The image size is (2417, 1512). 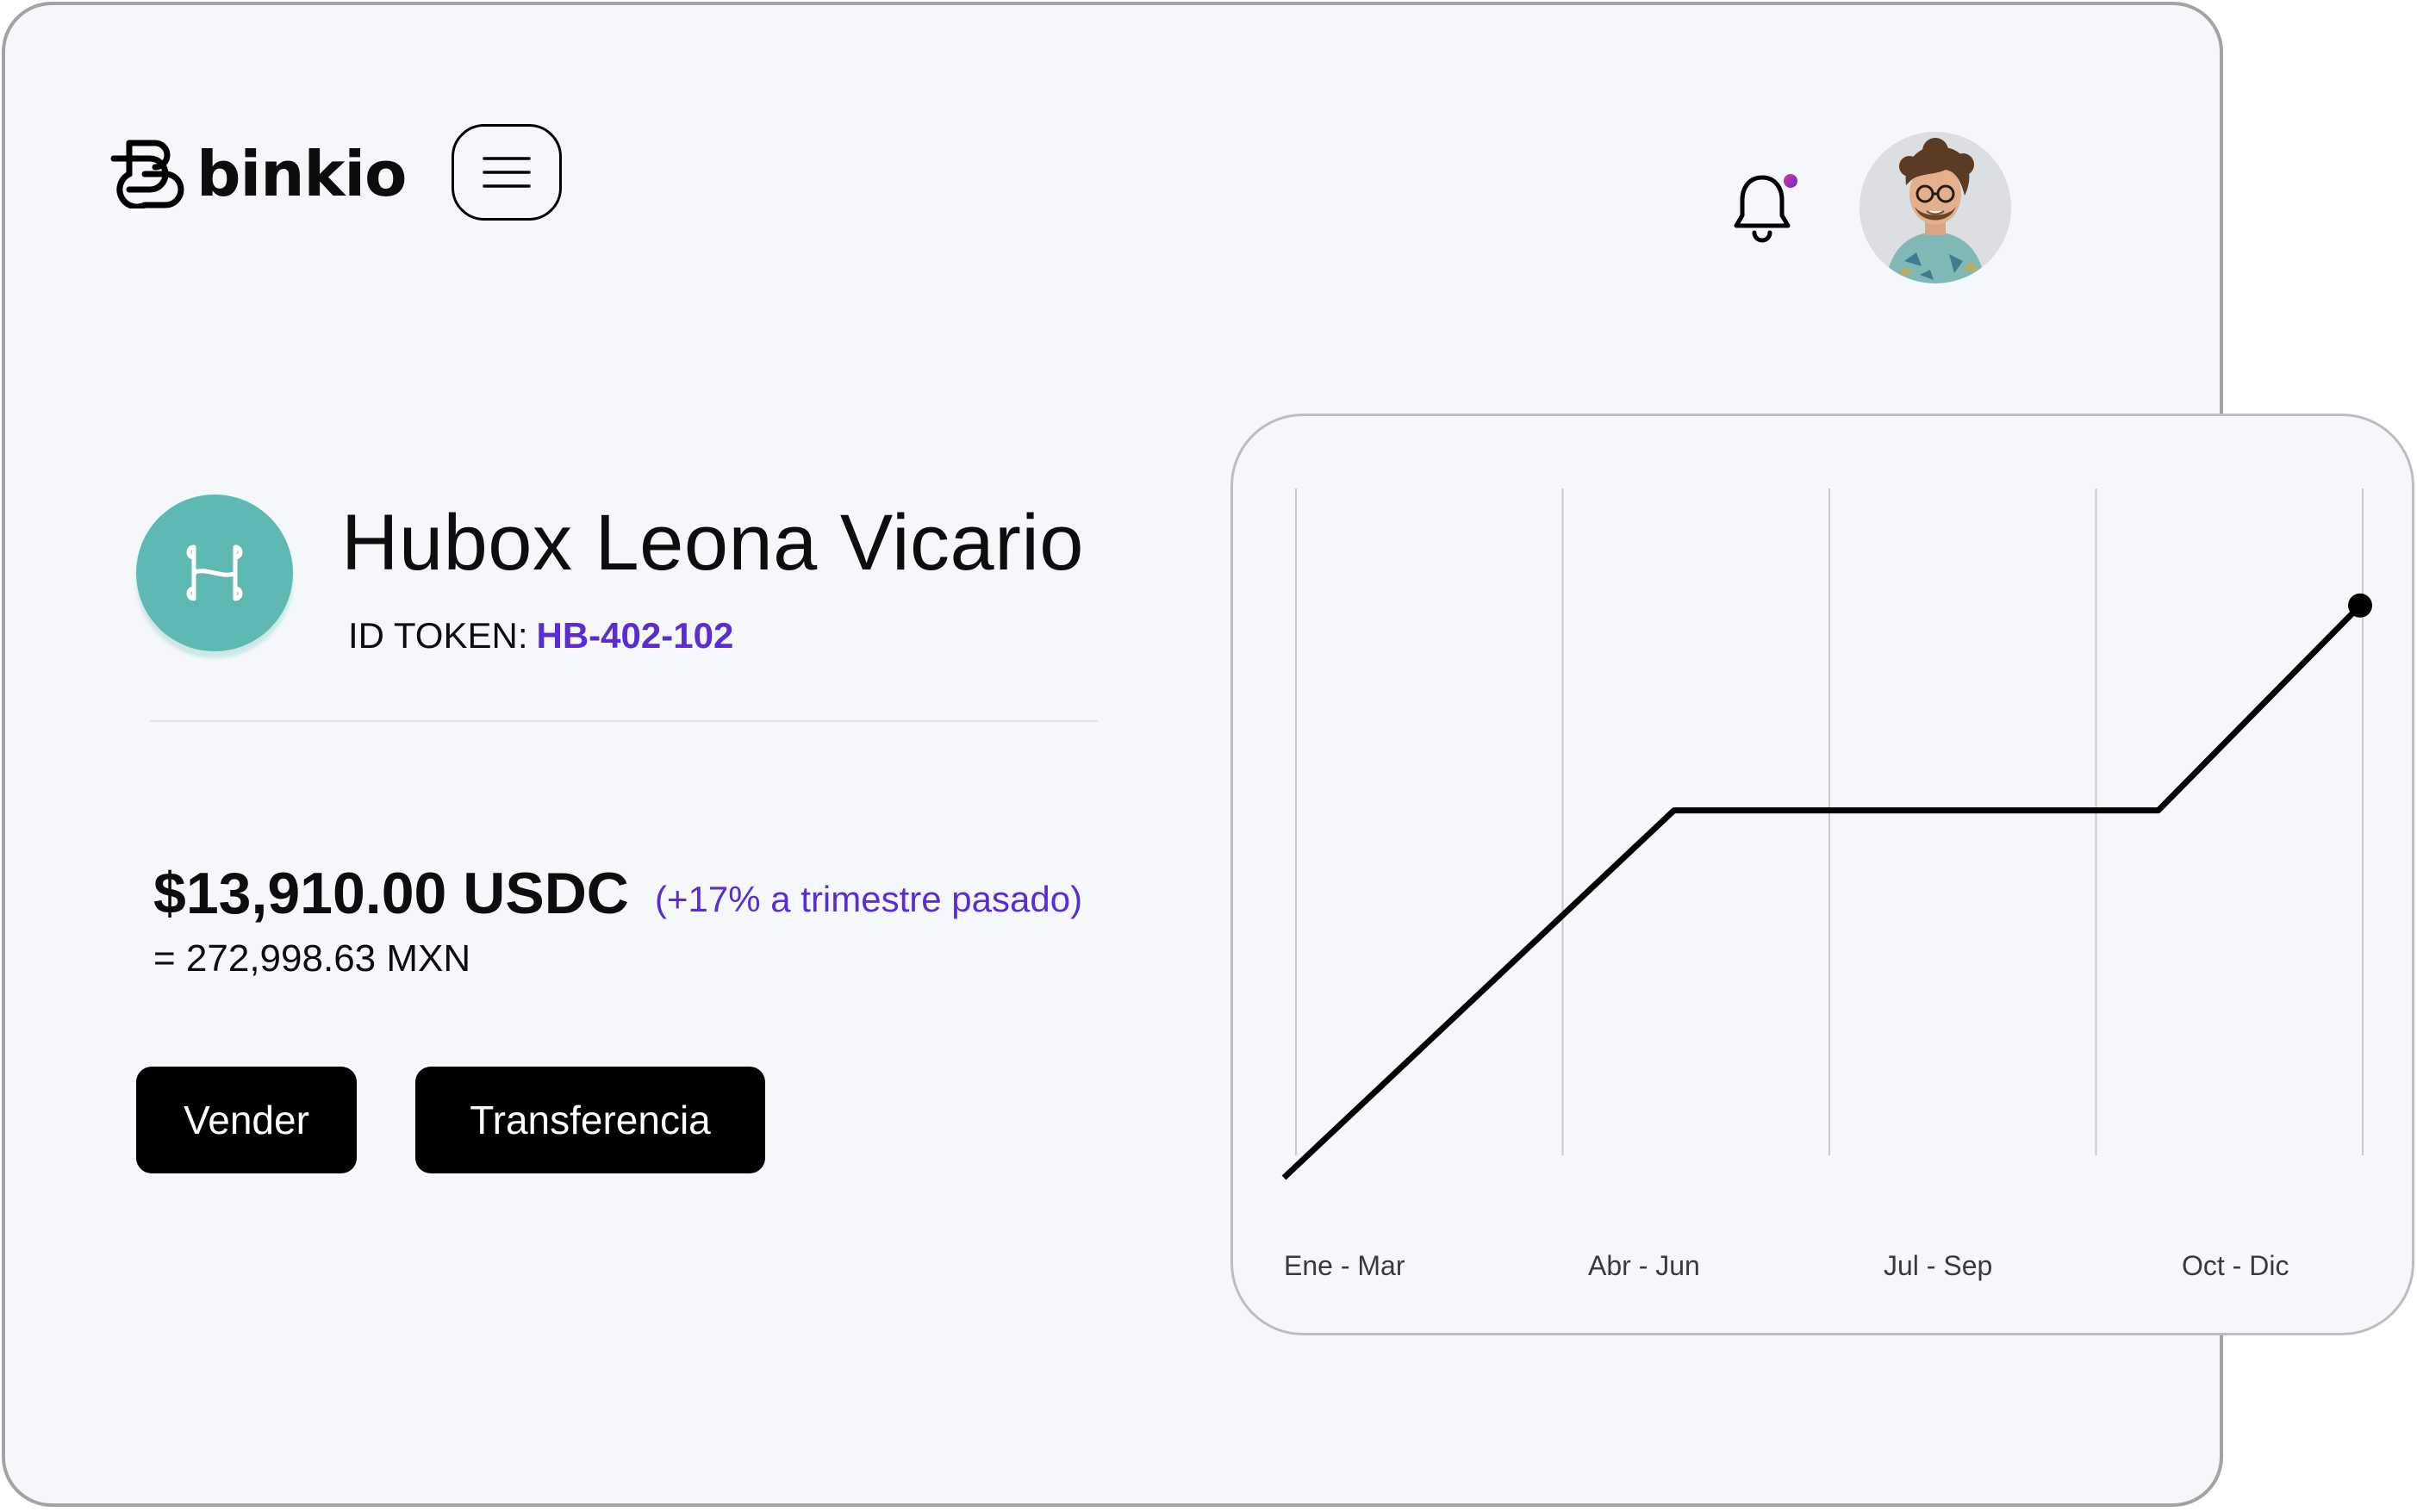 I want to click on end-point, so click(x=2360, y=606).